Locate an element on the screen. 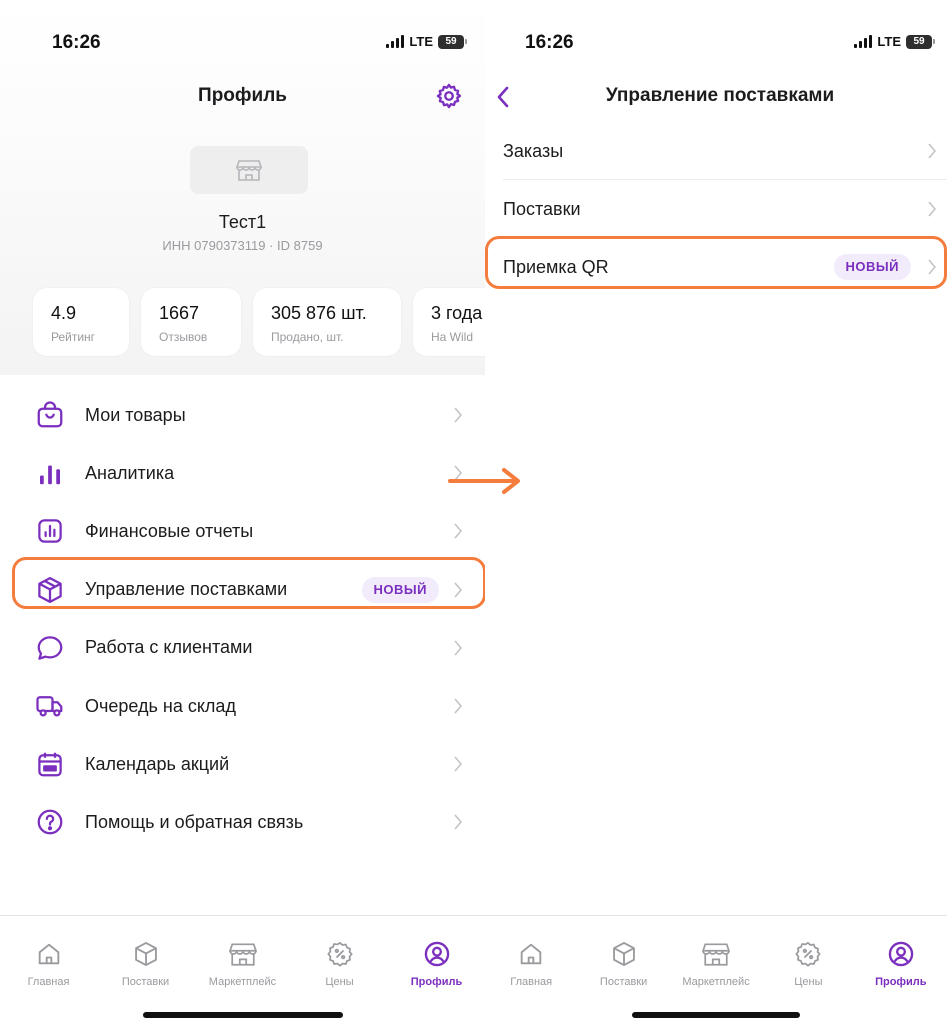 This screenshot has height=1030, width=947. menu-item-financial-reports: Финансовые отчеты is located at coordinates (242, 531).